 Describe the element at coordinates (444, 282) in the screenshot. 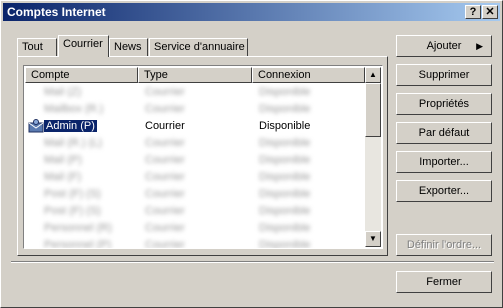

I see `close-button: Fermer` at that location.